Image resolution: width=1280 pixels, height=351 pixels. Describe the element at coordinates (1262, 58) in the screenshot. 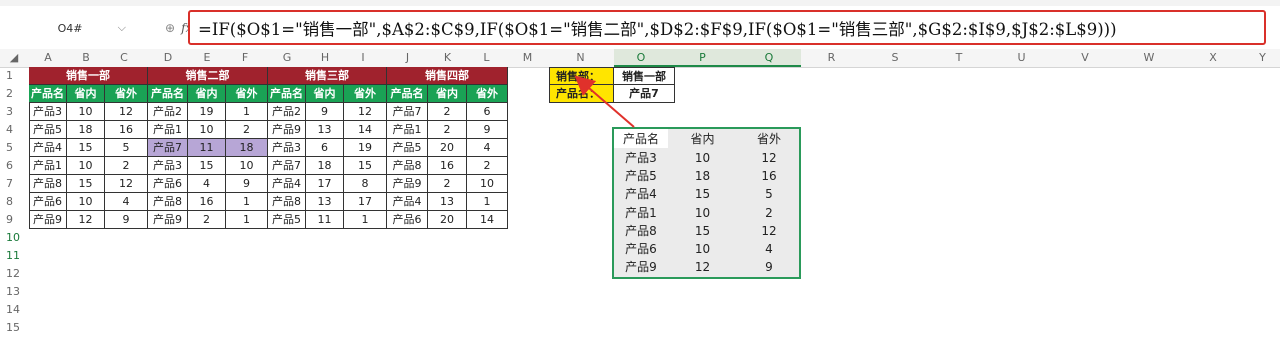

I see `column-header-y: Y` at that location.